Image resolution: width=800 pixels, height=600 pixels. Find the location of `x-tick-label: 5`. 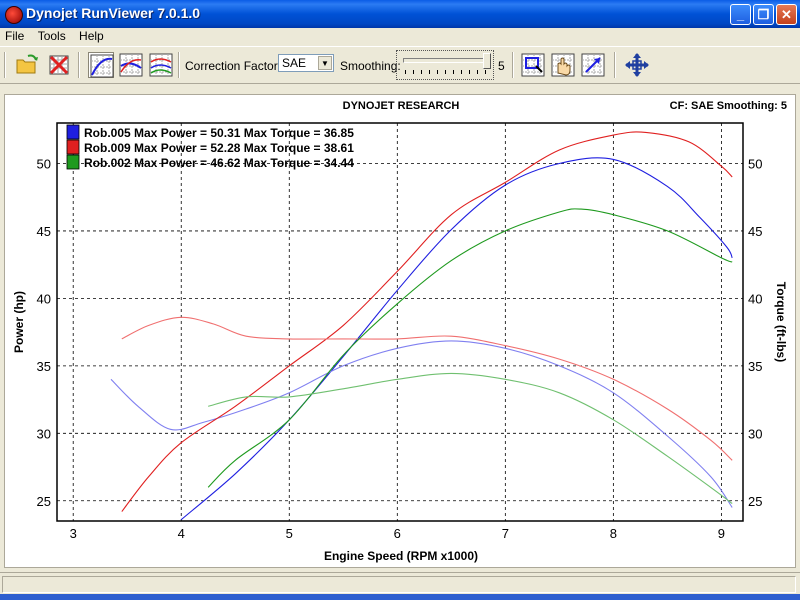

x-tick-label: 5 is located at coordinates (289, 533).